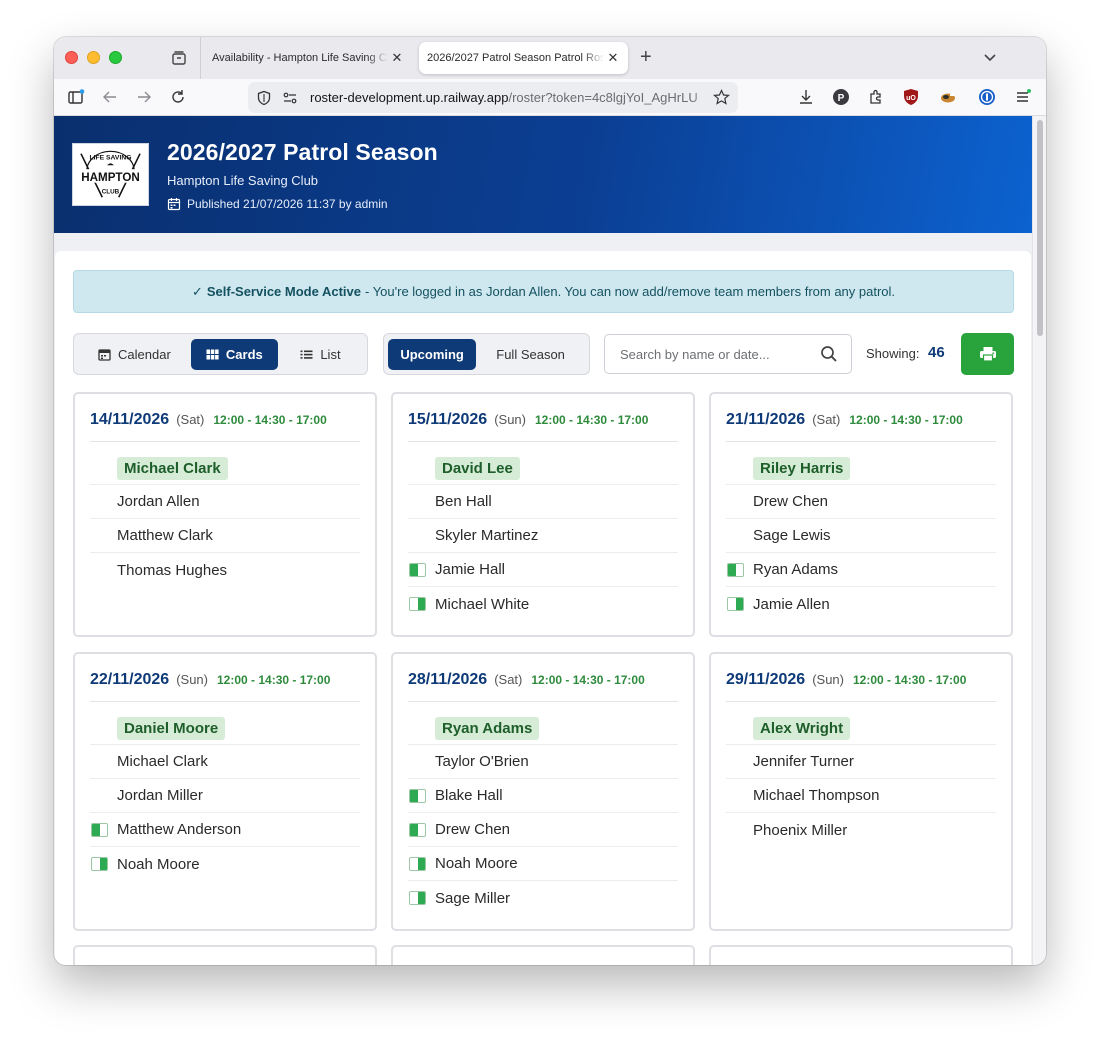  What do you see at coordinates (110, 174) in the screenshot?
I see `club-logo: LIFE SAVING HAMPTON CLUB` at bounding box center [110, 174].